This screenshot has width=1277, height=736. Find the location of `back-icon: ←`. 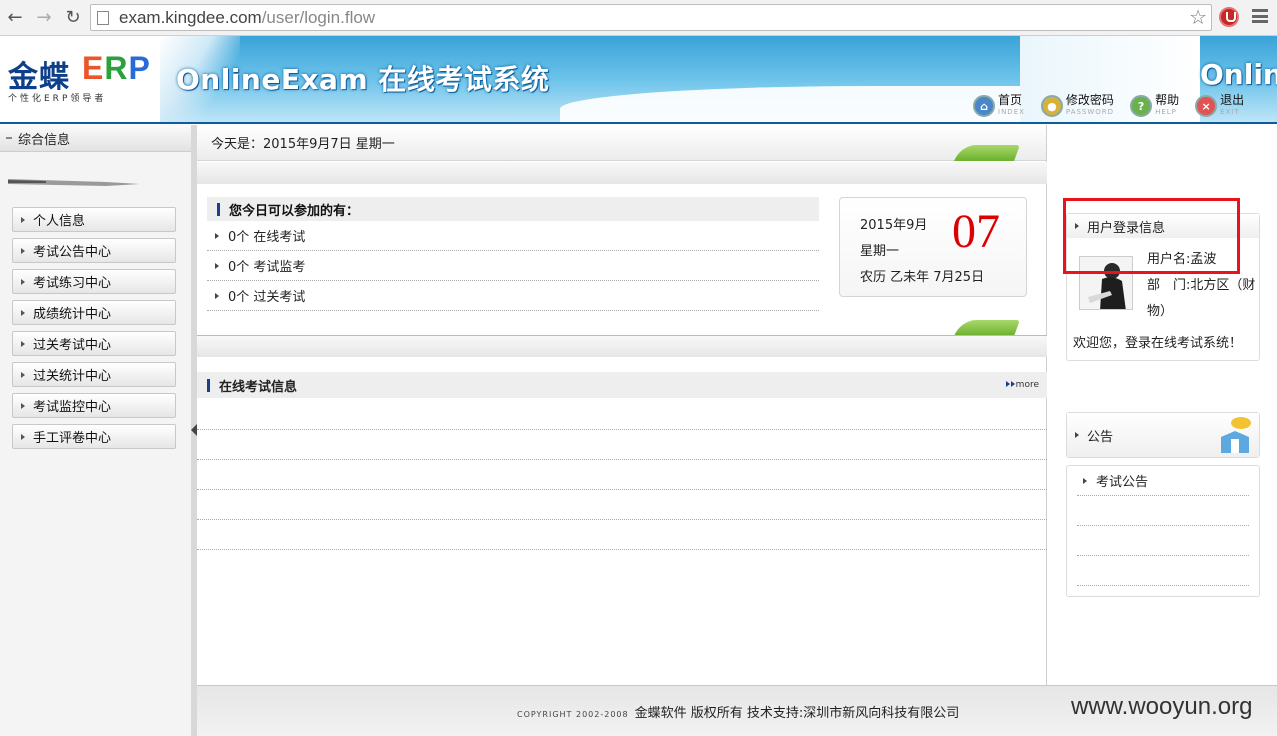

back-icon: ← is located at coordinates (15, 17).